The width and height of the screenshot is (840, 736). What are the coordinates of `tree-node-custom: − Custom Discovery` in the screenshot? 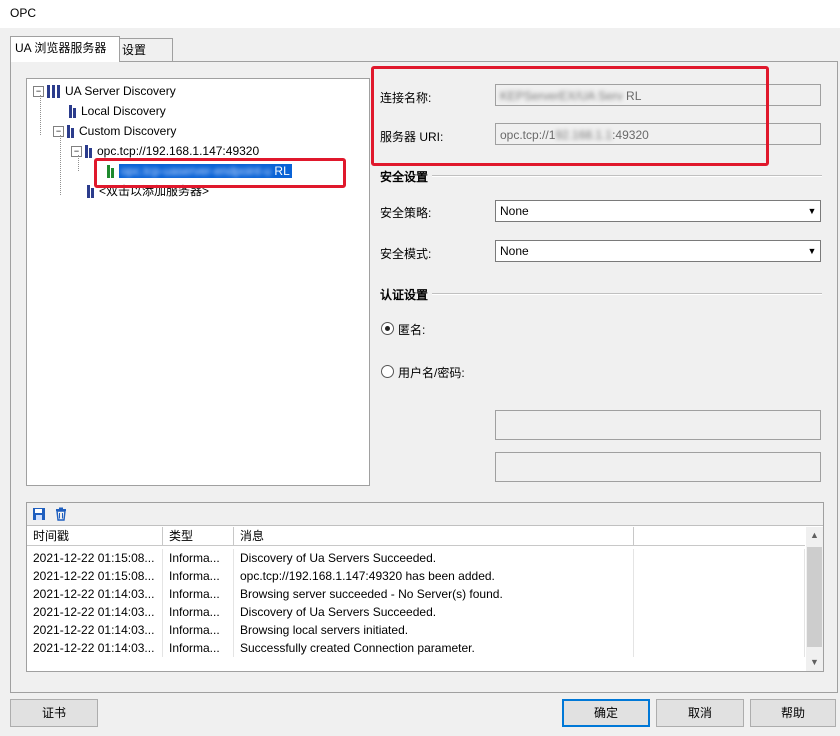 It's located at (114, 131).